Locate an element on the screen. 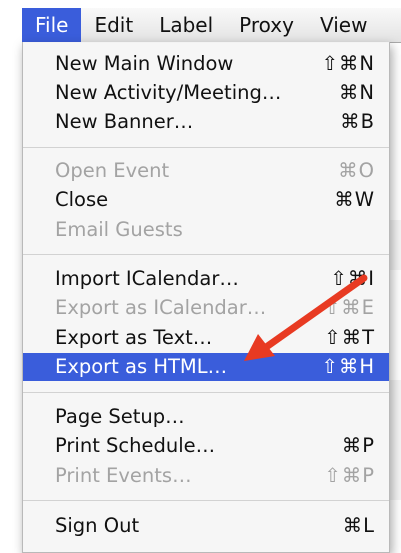 This screenshot has height=553, width=401. menu-bar: File Edit Label Proxy View is located at coordinates (211, 25).